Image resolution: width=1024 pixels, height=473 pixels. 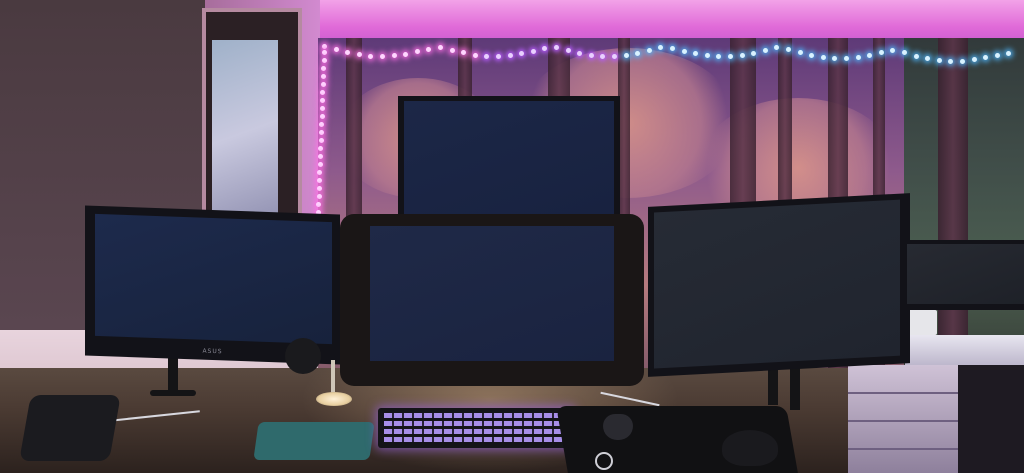 I want to click on dark-cabinet, so click(x=991, y=419).